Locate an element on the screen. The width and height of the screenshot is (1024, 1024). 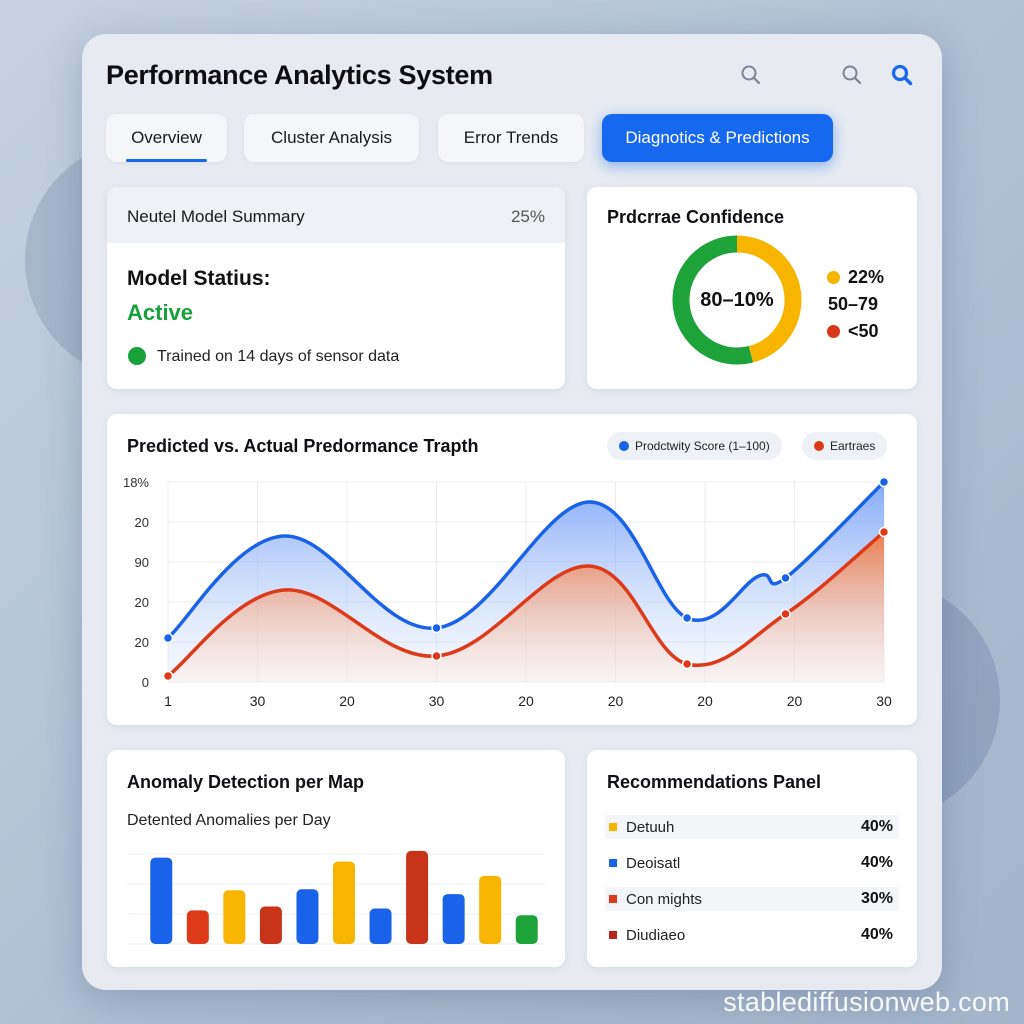
watermark: stablediffusionweb.com is located at coordinates (866, 1002).